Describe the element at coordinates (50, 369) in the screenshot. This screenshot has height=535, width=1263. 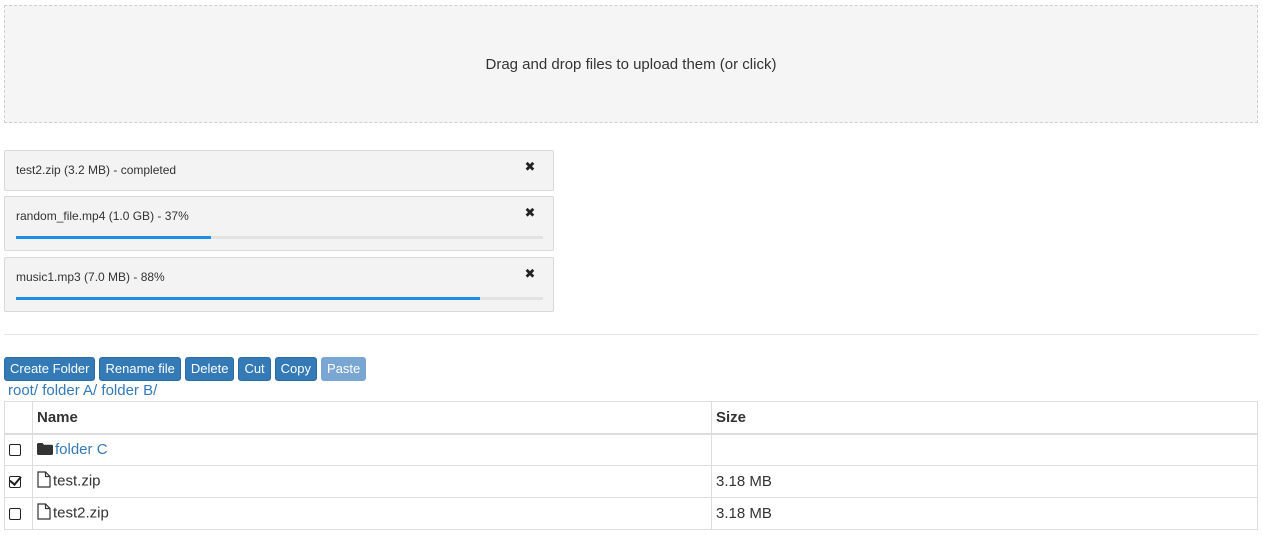
I see `create-folder-button: Create Folder` at that location.